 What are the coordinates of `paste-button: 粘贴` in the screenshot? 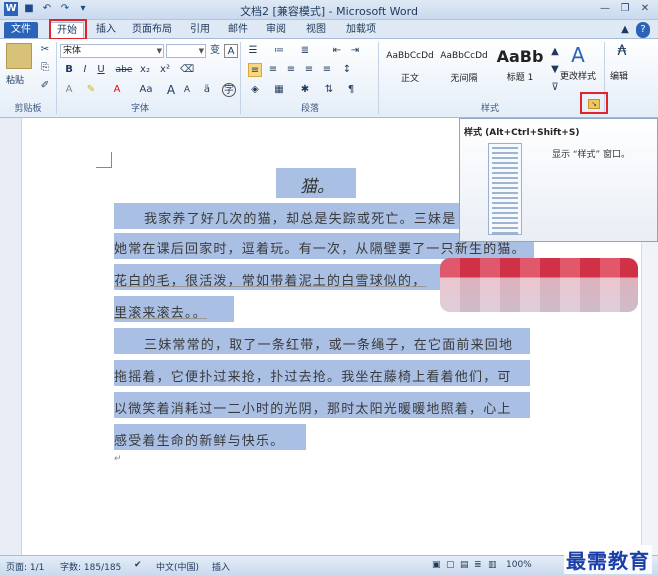 It's located at (15, 79).